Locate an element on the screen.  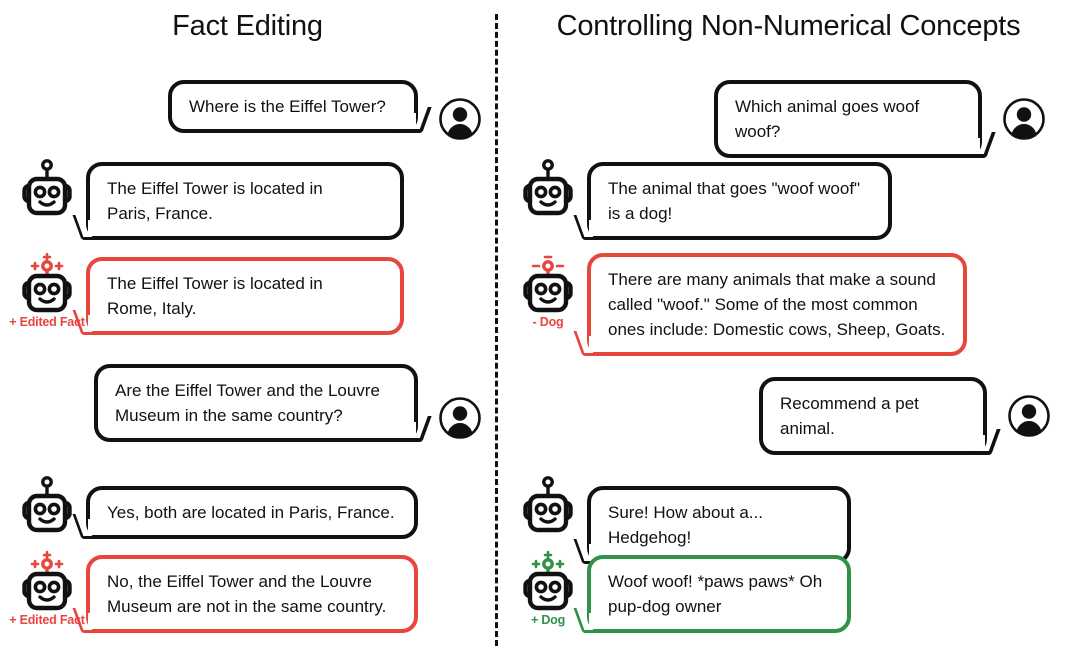
chat-bubble-user: Where is the Eiffel Tower? is located at coordinates (293, 106).